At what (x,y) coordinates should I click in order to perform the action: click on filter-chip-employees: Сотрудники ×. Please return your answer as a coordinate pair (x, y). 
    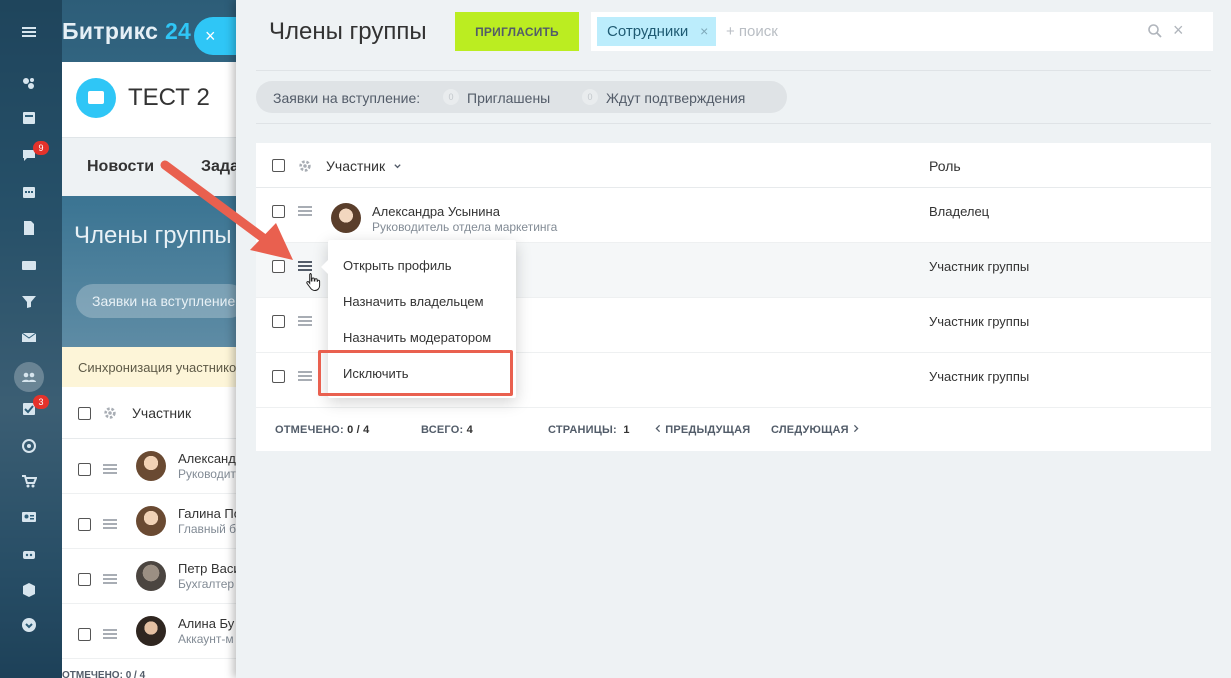
    Looking at the image, I should click on (657, 31).